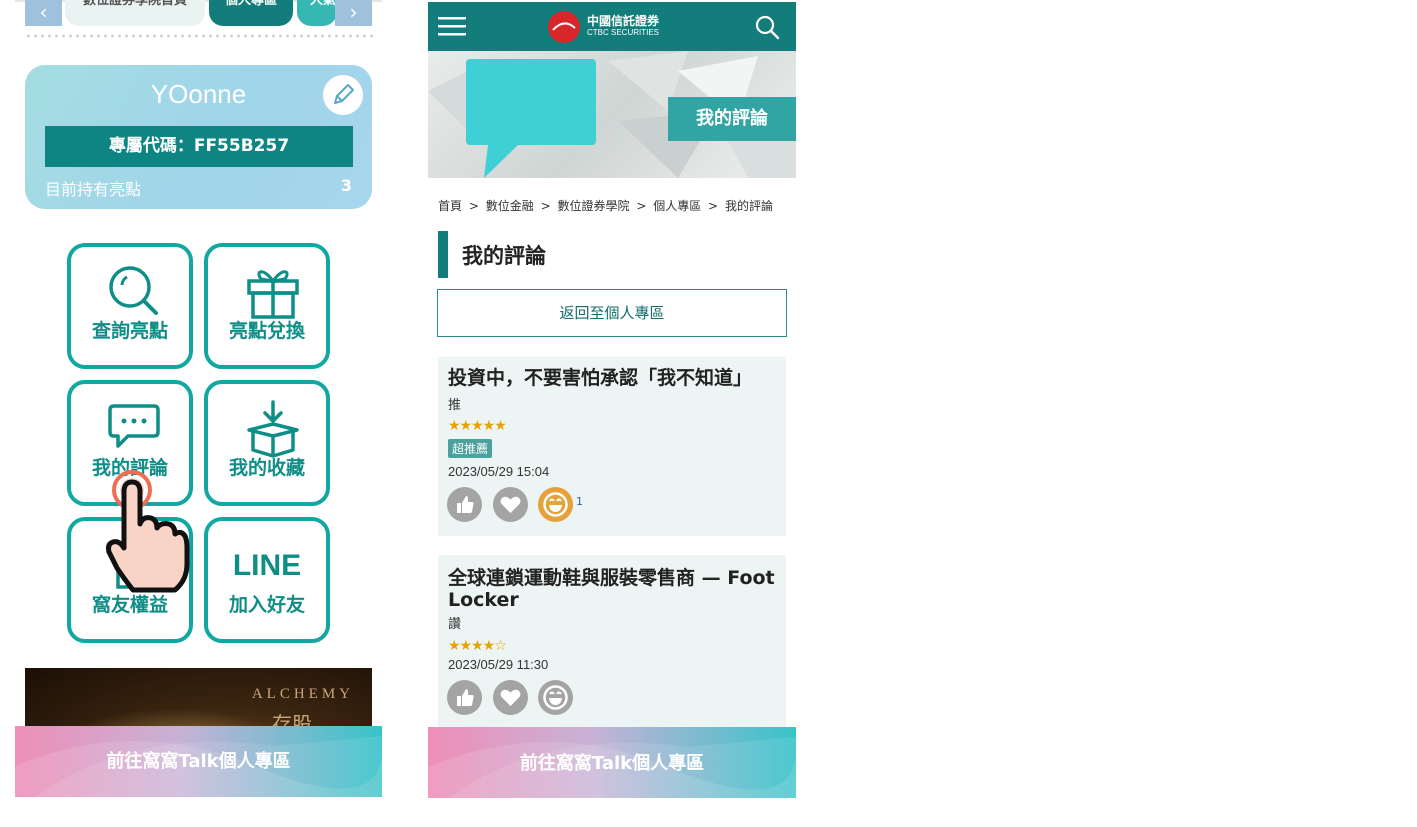 The height and width of the screenshot is (827, 1417). Describe the element at coordinates (148, 531) in the screenshot. I see `tap-hand-icon` at that location.